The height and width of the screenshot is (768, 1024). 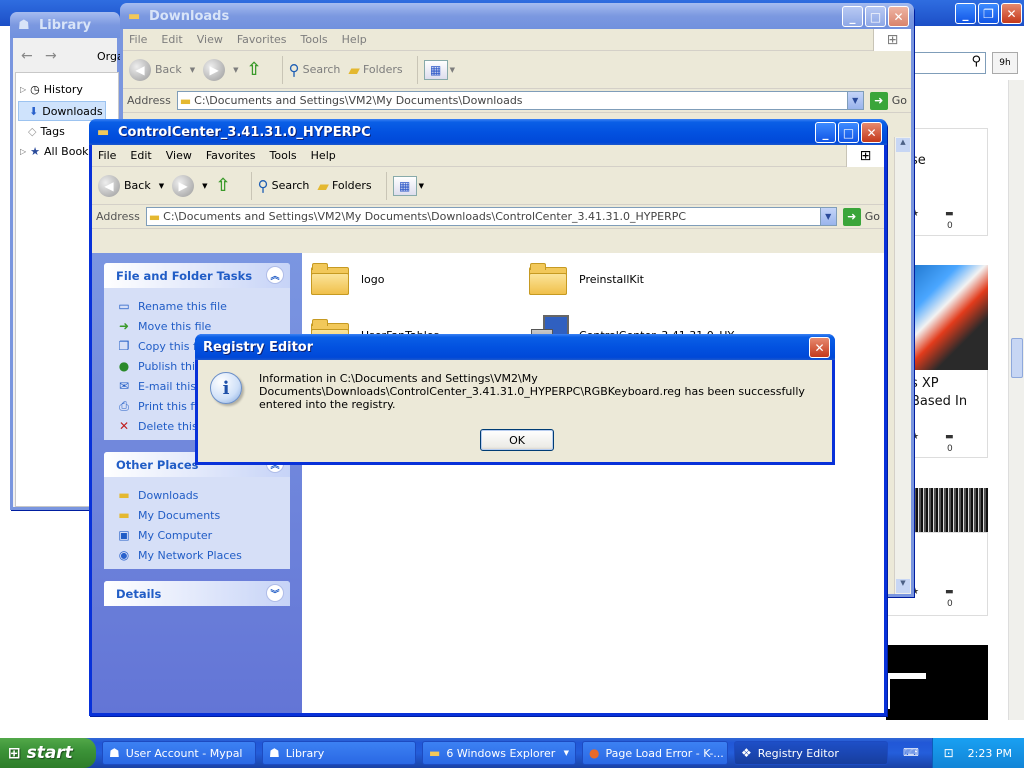 I want to click on place-network: ◉ My Network Places, so click(x=198, y=555).